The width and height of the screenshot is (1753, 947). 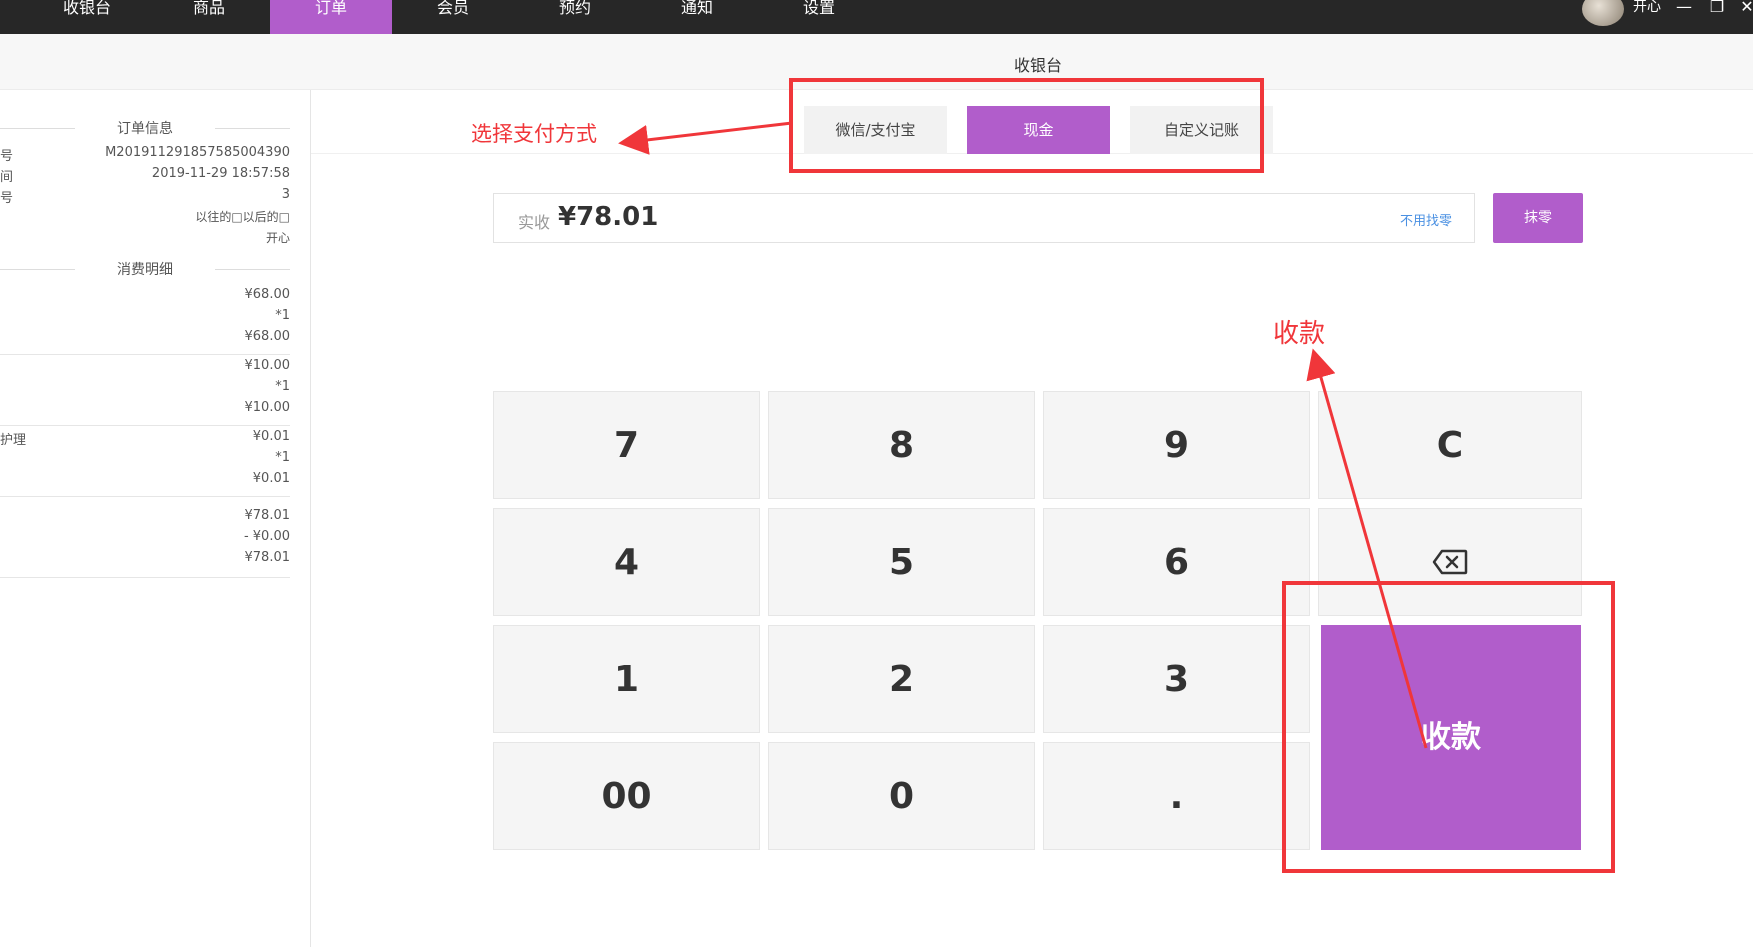 What do you see at coordinates (1367, 548) in the screenshot?
I see `arrow-to-collect-label` at bounding box center [1367, 548].